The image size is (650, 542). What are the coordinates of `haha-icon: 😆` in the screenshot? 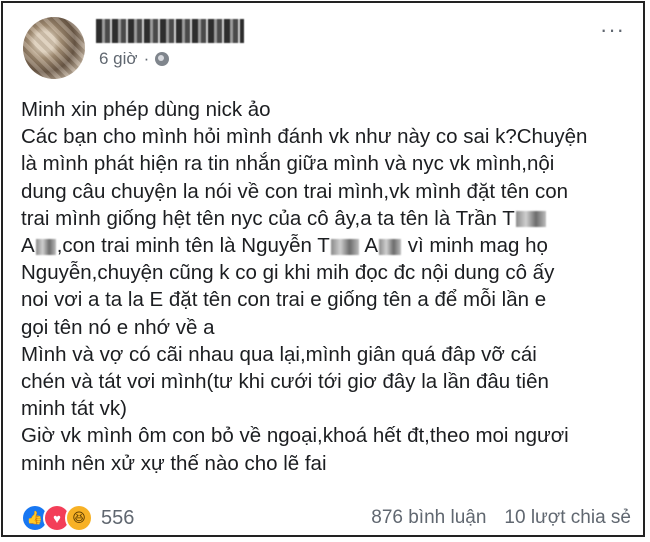 It's located at (79, 518).